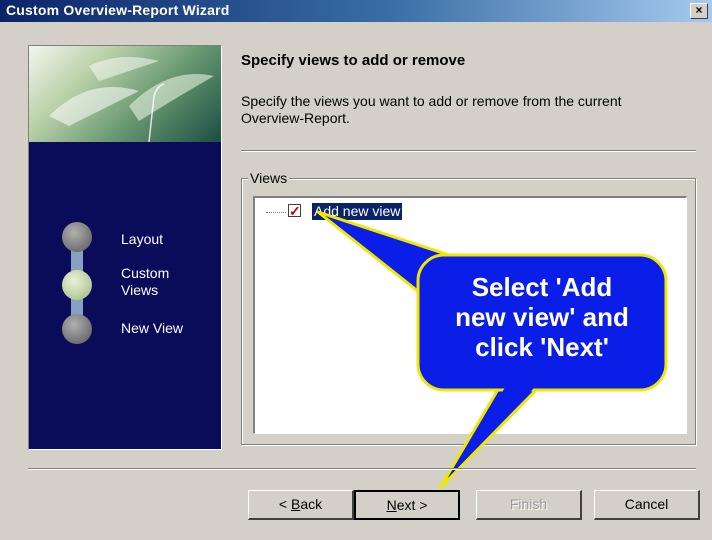 Image resolution: width=712 pixels, height=540 pixels. What do you see at coordinates (407, 505) in the screenshot?
I see `next-button: Next >` at bounding box center [407, 505].